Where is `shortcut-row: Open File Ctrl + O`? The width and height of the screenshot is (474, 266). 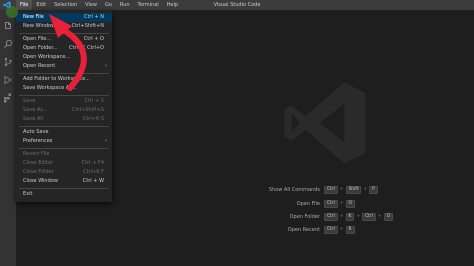
shortcut-row: Open File Ctrl + O is located at coordinates (315, 204).